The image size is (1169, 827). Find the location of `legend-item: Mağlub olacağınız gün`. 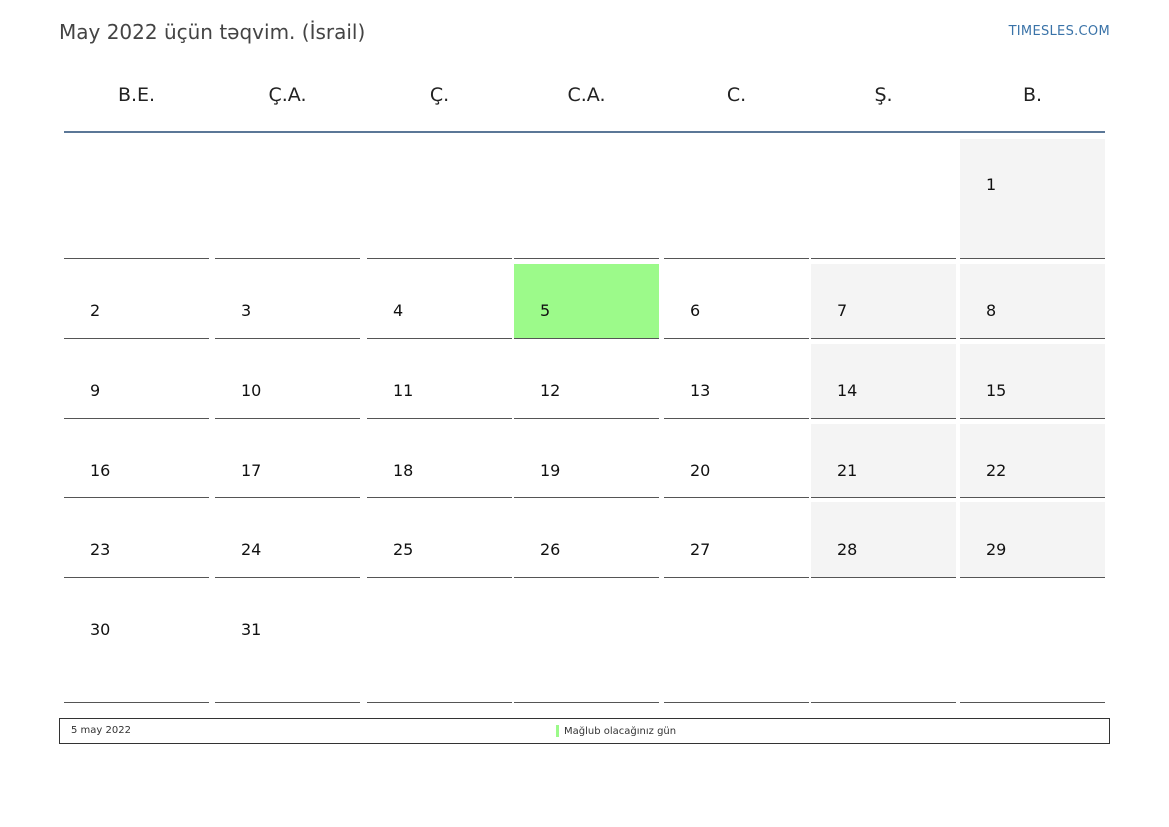

legend-item: Mağlub olacağınız gün is located at coordinates (616, 731).